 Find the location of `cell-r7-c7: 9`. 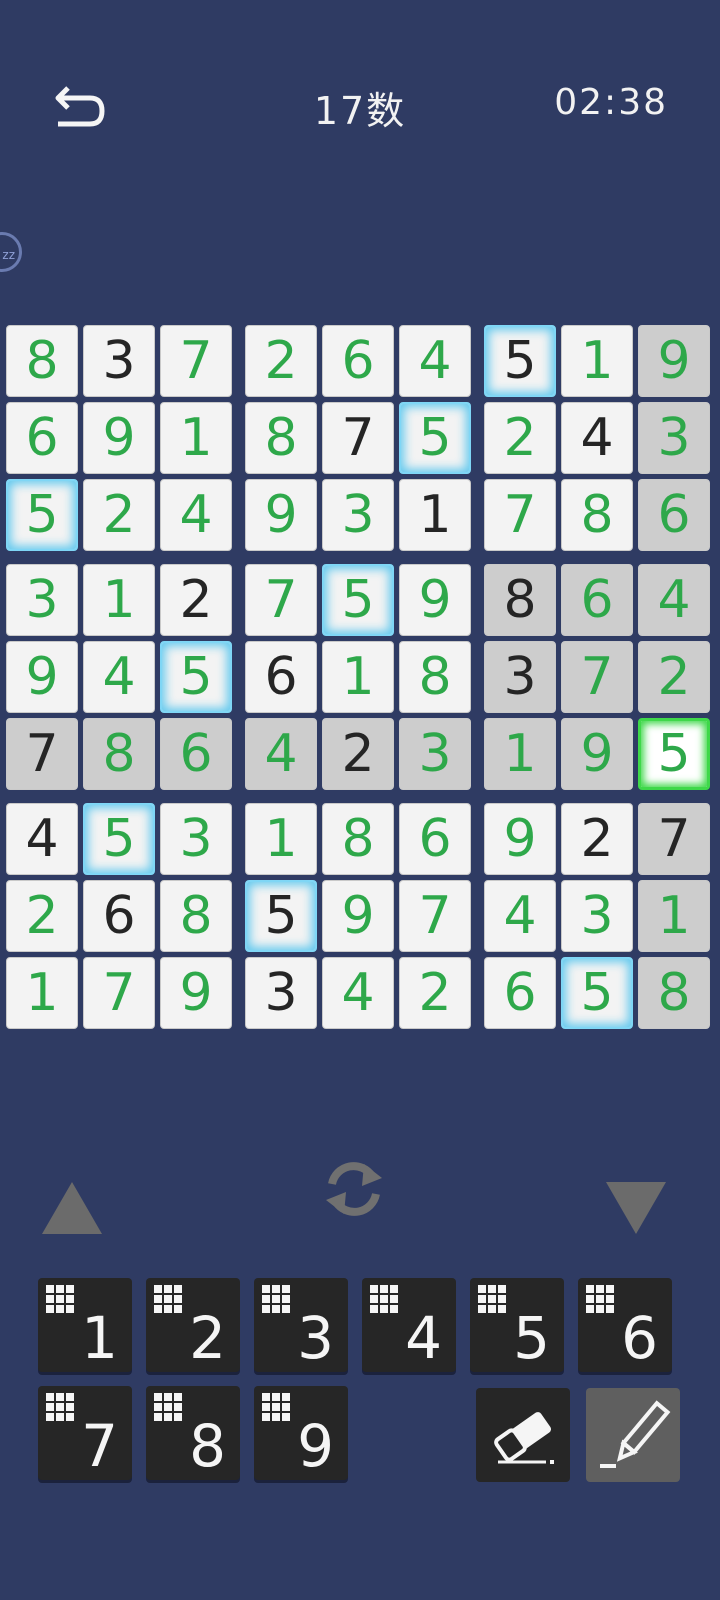

cell-r7-c7: 9 is located at coordinates (520, 839).